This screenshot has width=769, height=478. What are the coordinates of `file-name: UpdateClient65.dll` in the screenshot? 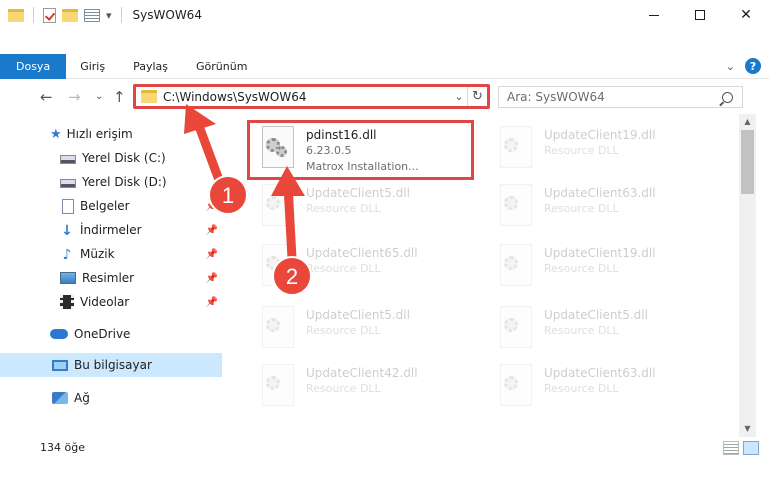 It's located at (362, 253).